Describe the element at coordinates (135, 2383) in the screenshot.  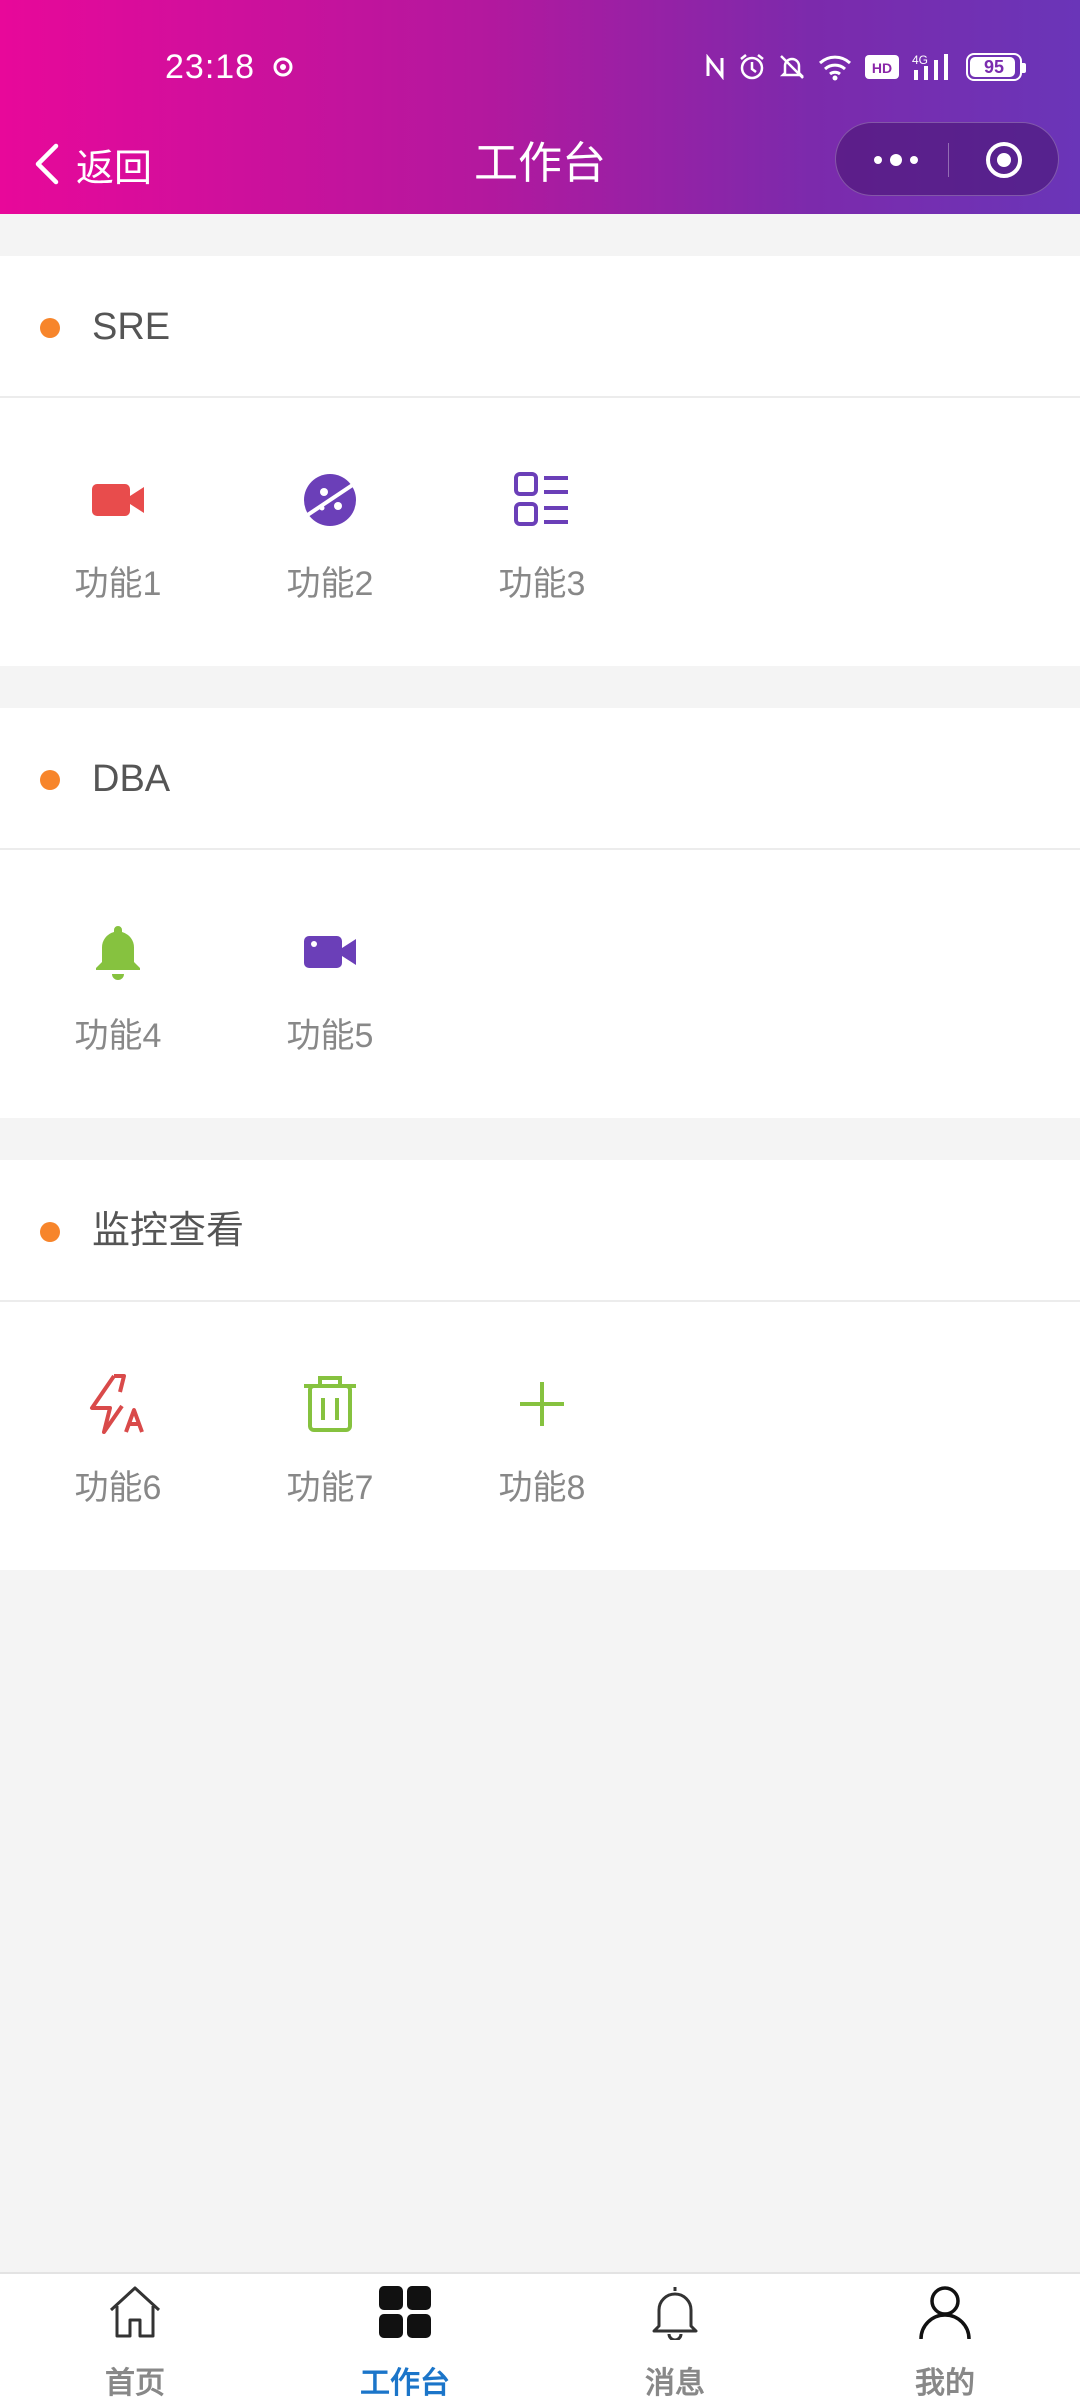
I see `tab-label: 首页` at that location.